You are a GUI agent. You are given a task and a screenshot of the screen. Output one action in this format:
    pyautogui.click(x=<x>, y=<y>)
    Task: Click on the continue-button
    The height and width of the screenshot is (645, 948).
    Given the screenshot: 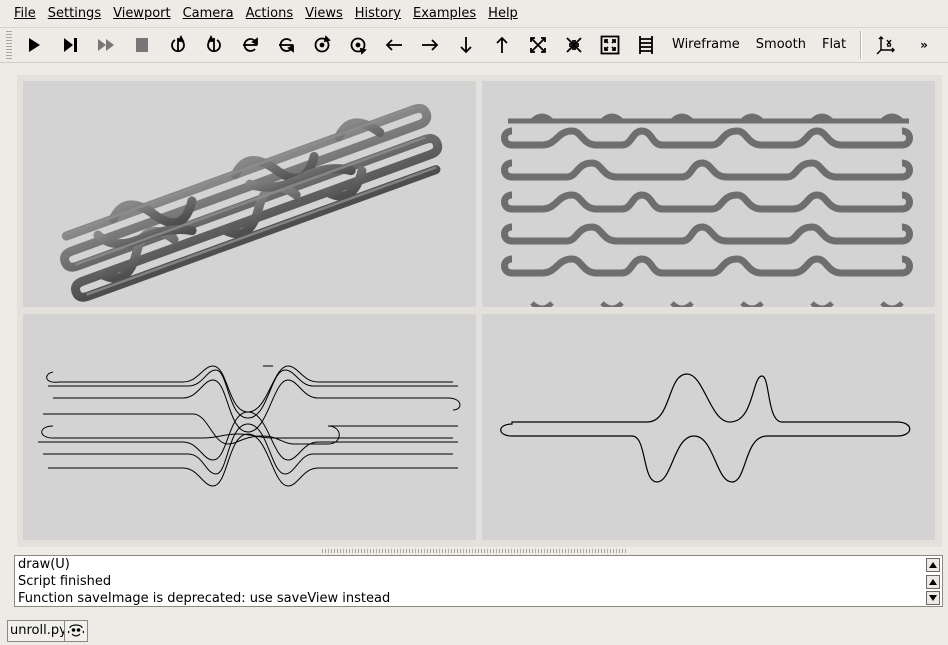 What is the action you would take?
    pyautogui.click(x=106, y=45)
    